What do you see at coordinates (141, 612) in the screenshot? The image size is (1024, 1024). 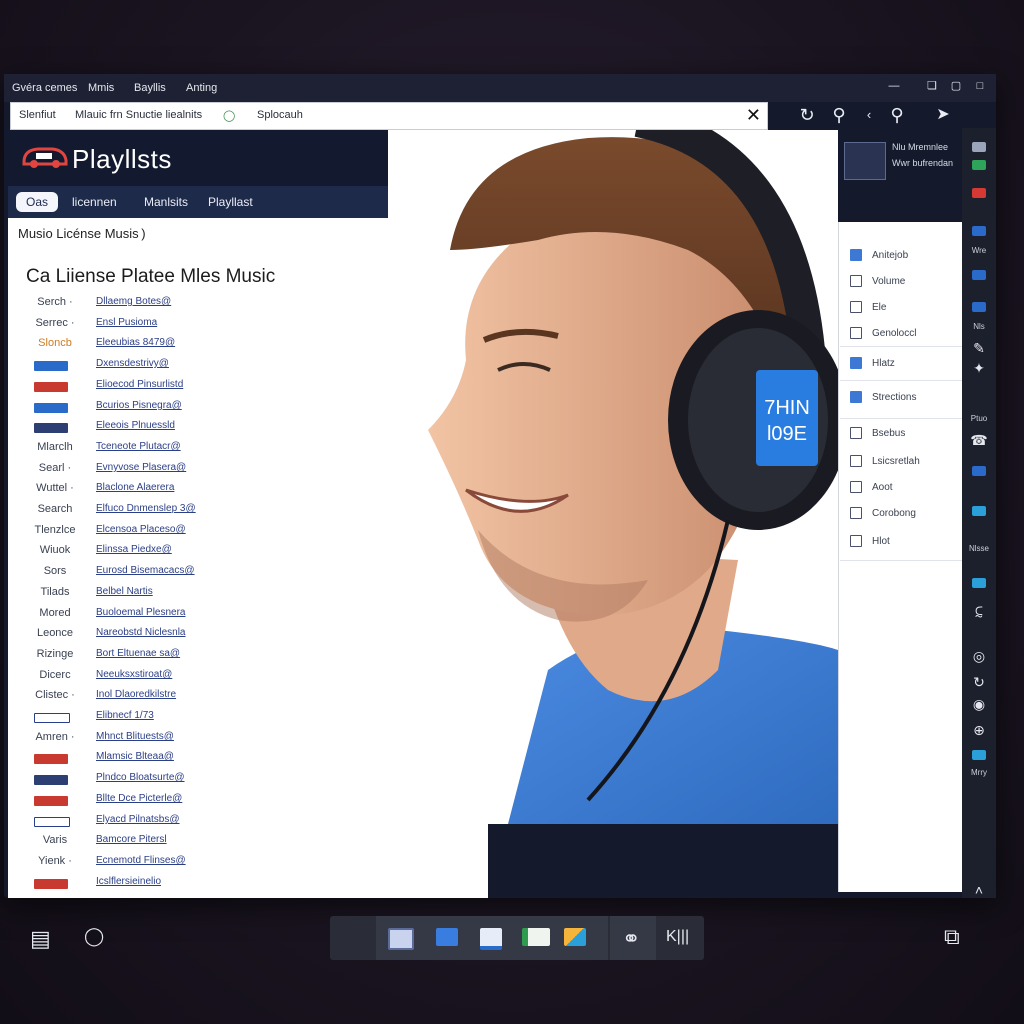 I see `row-link: Buoloemal Plesnera` at bounding box center [141, 612].